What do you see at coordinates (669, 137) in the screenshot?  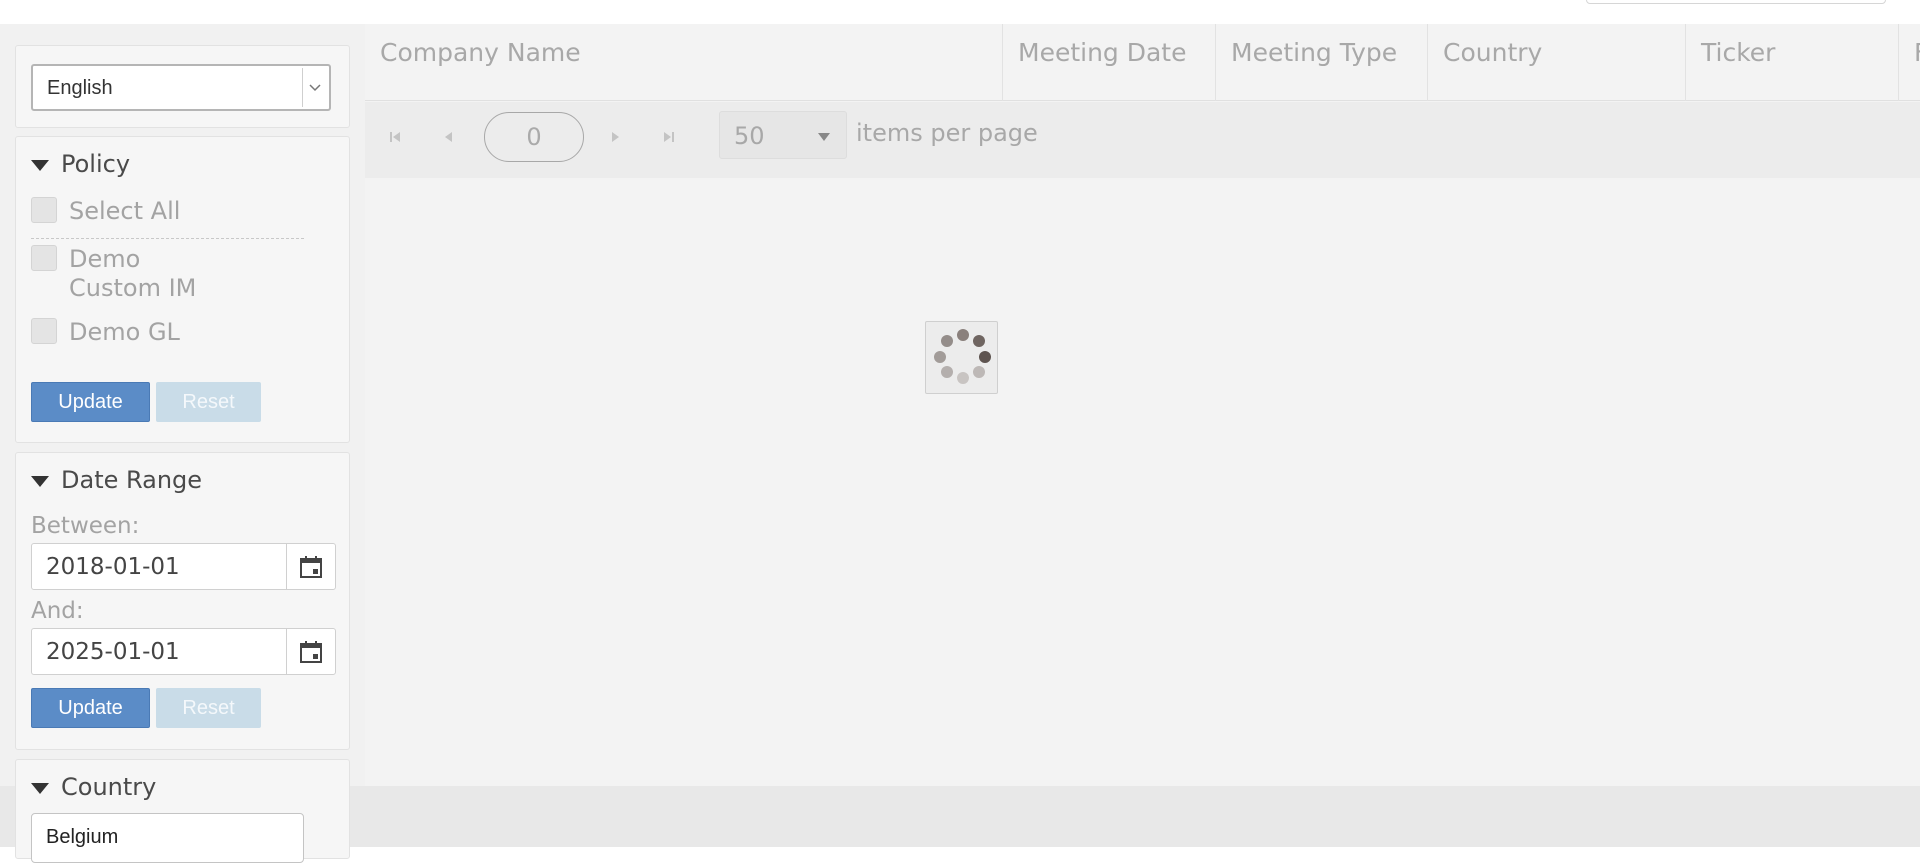 I see `last-page-icon` at bounding box center [669, 137].